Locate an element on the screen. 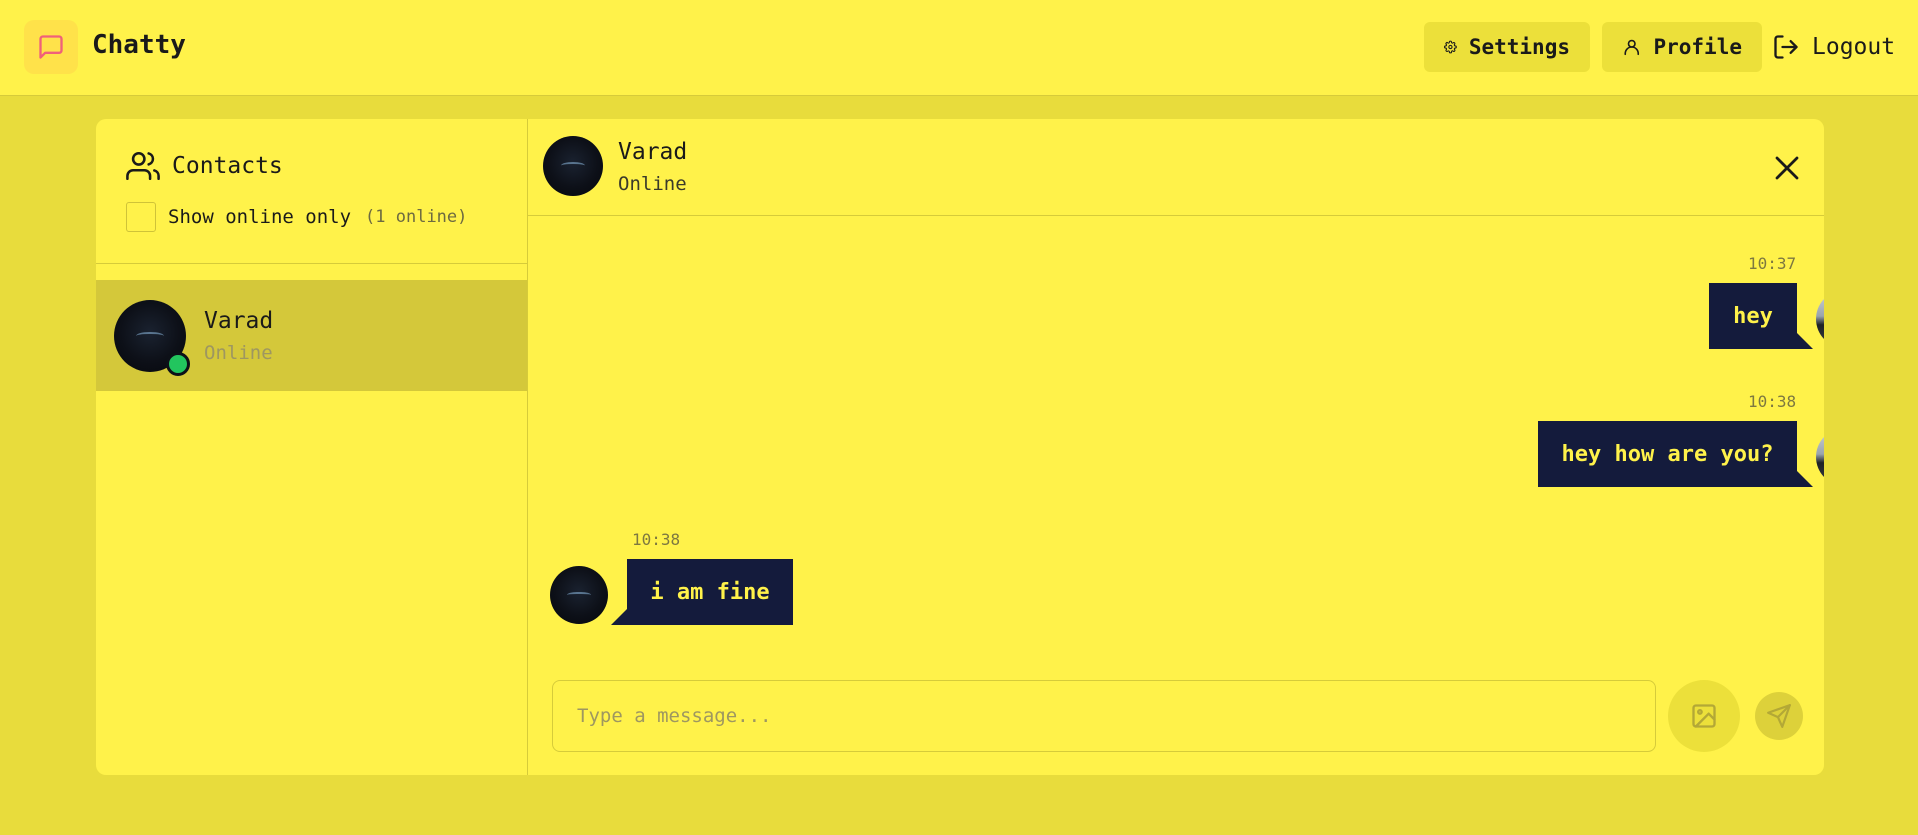  online-filter: Show online only (1 online) is located at coordinates (296, 217).